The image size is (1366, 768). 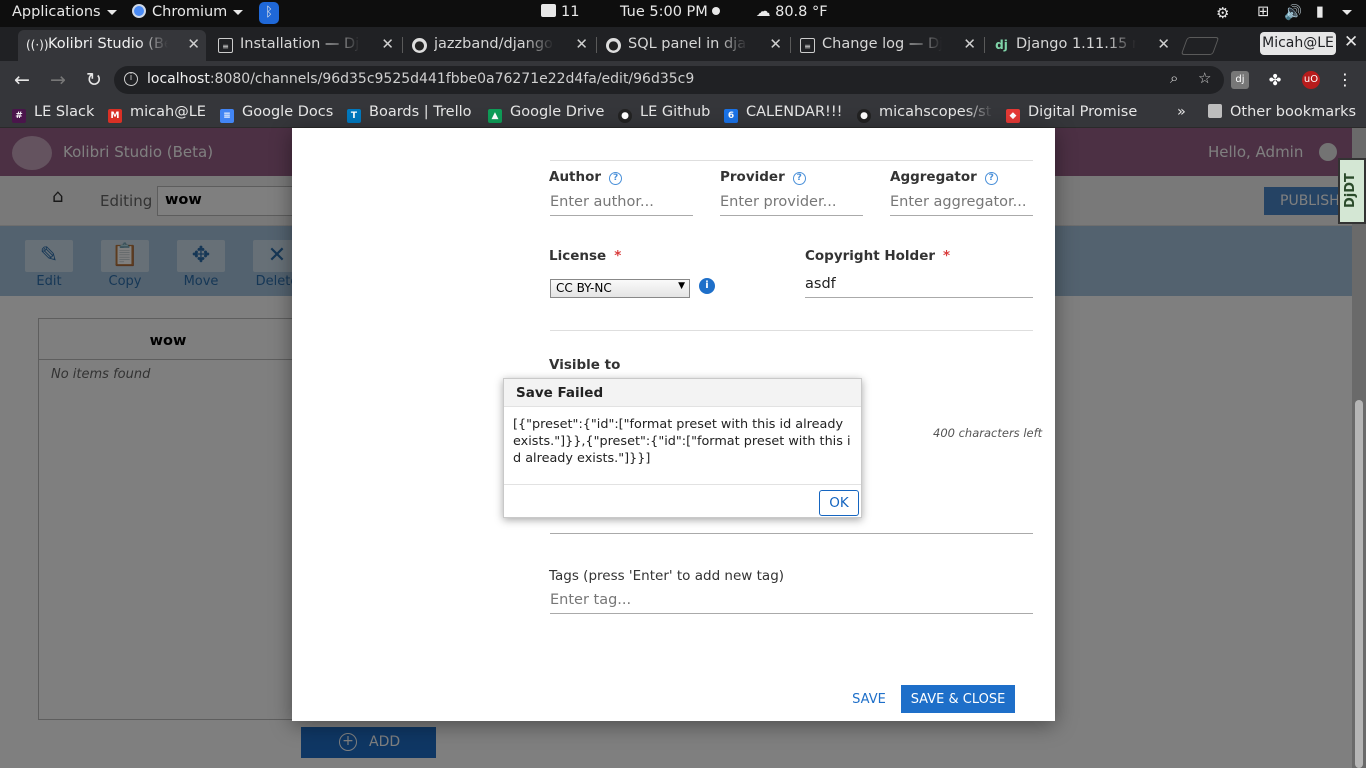 What do you see at coordinates (115, 116) in the screenshot?
I see `gmail-icon: M` at bounding box center [115, 116].